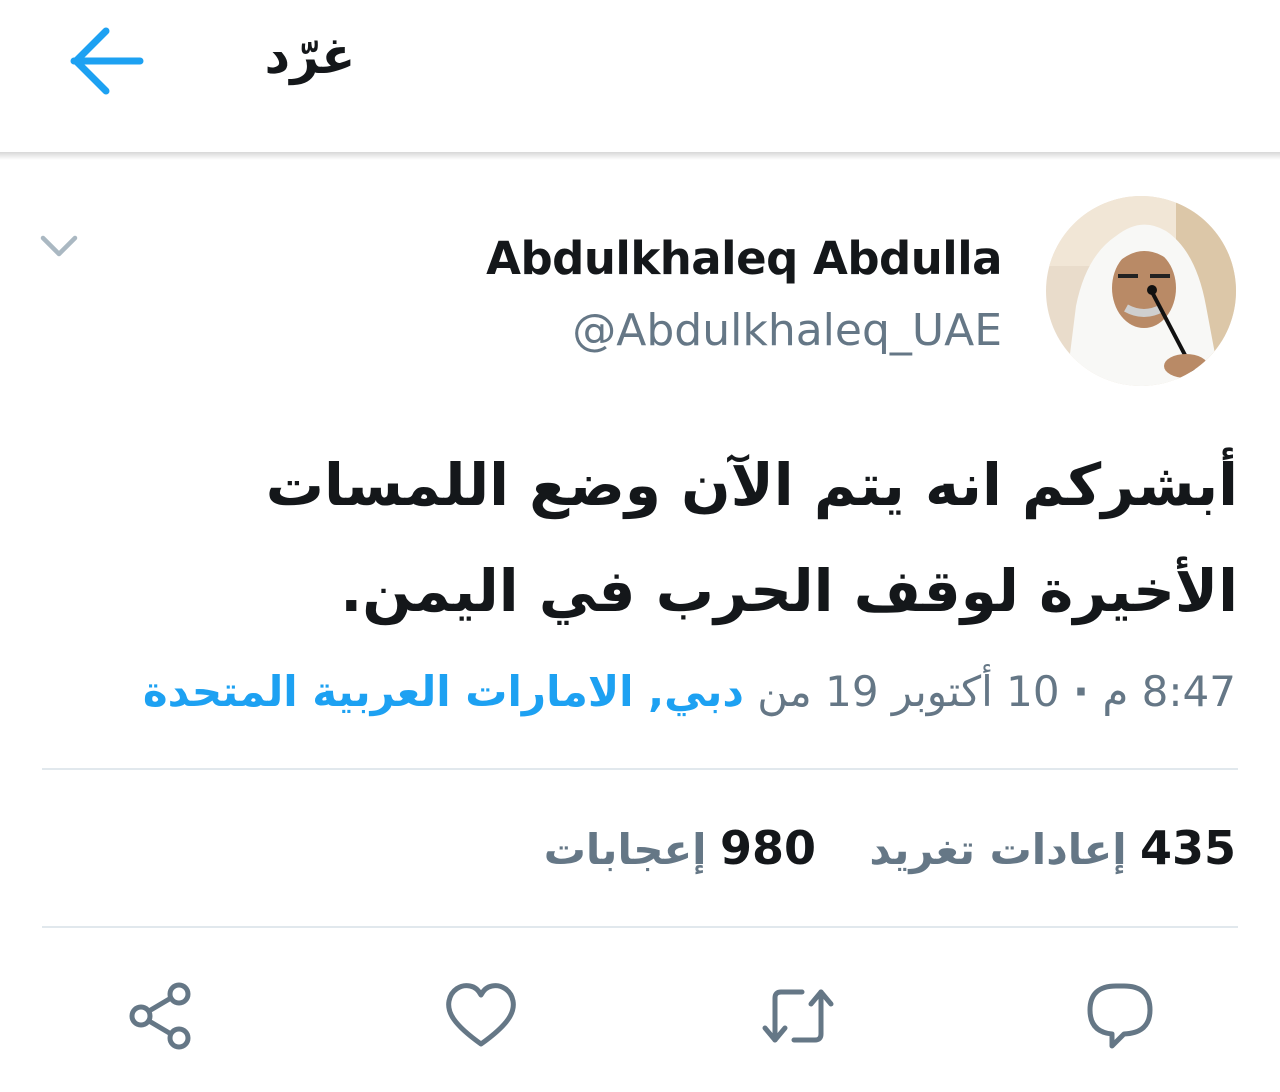 The width and height of the screenshot is (1280, 1092). Describe the element at coordinates (59, 247) in the screenshot. I see `chevron-down-icon` at that location.